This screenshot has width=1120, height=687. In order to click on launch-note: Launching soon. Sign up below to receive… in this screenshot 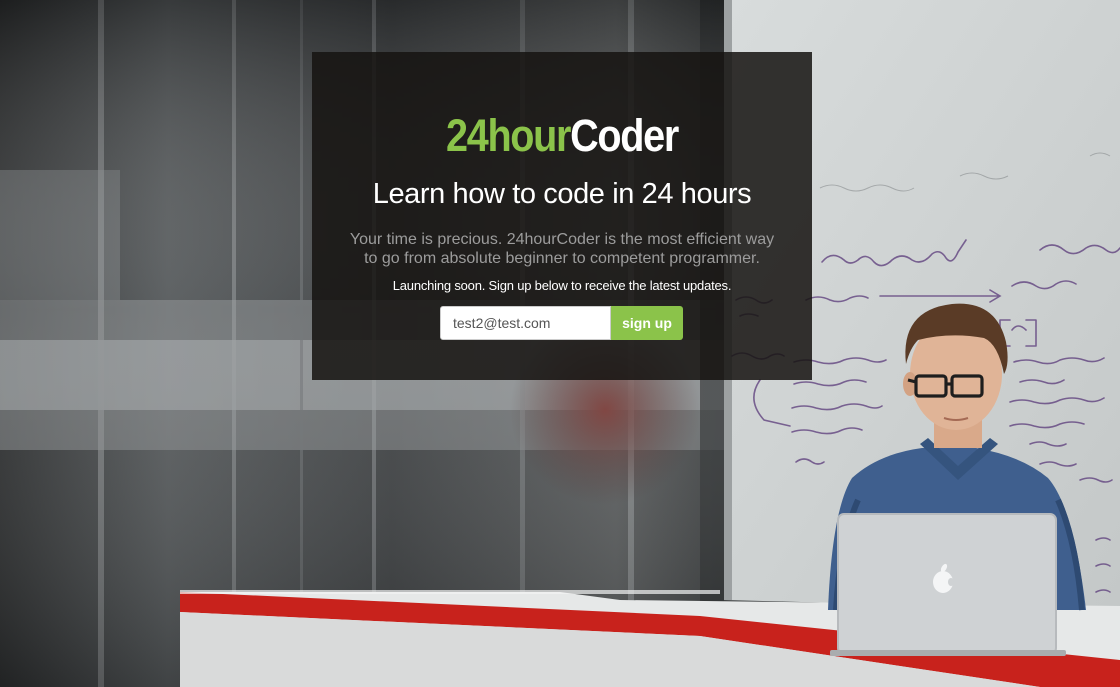, I will do `click(562, 285)`.